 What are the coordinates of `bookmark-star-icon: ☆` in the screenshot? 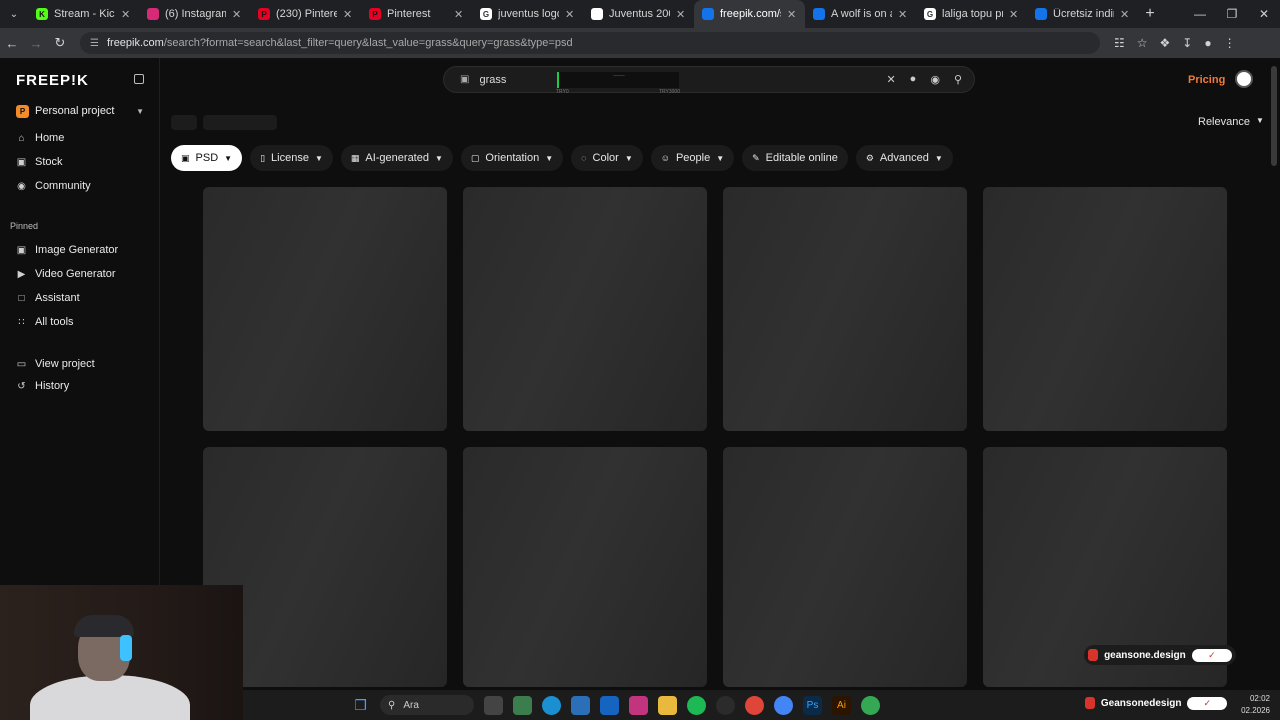 It's located at (1142, 43).